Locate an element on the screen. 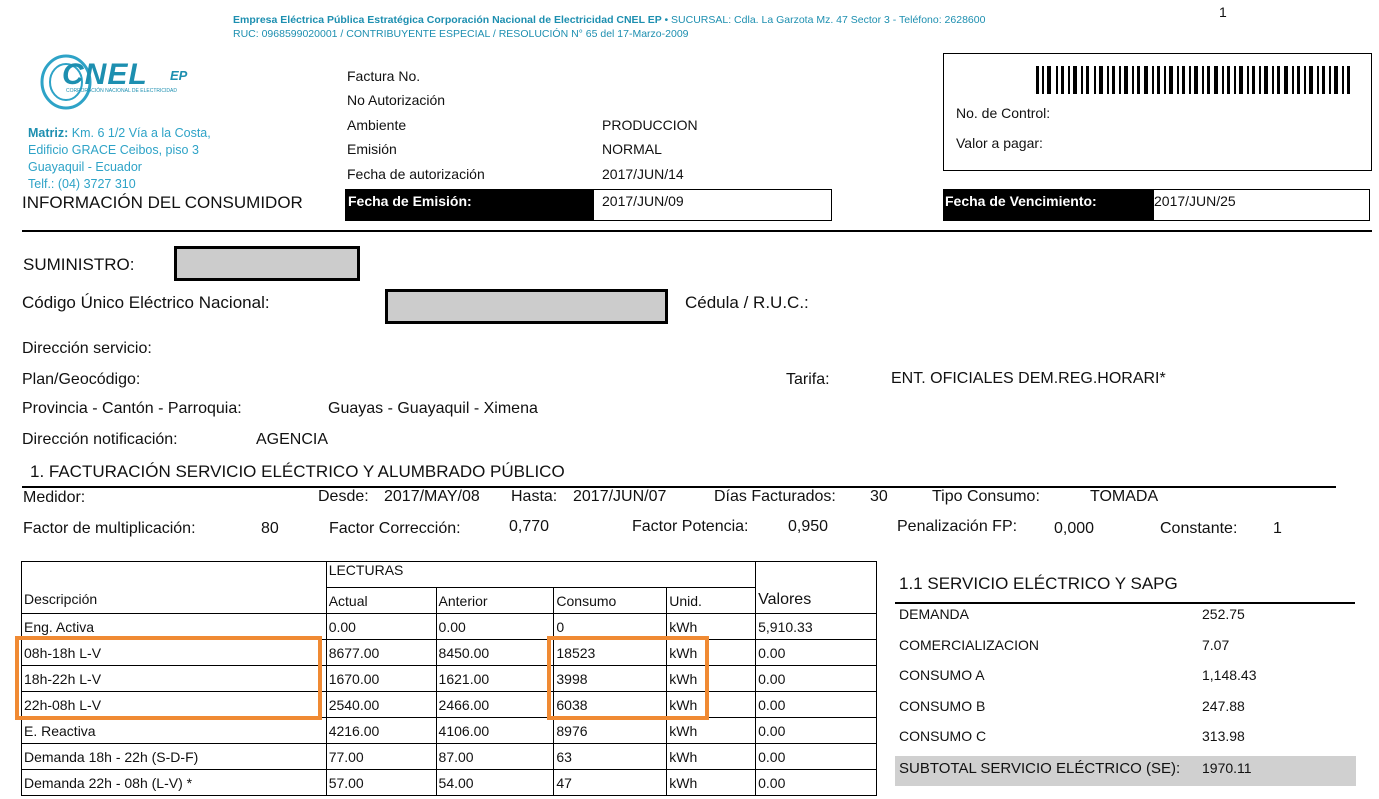 This screenshot has width=1379, height=799. notificacion-value: AGENCIA is located at coordinates (292, 439).